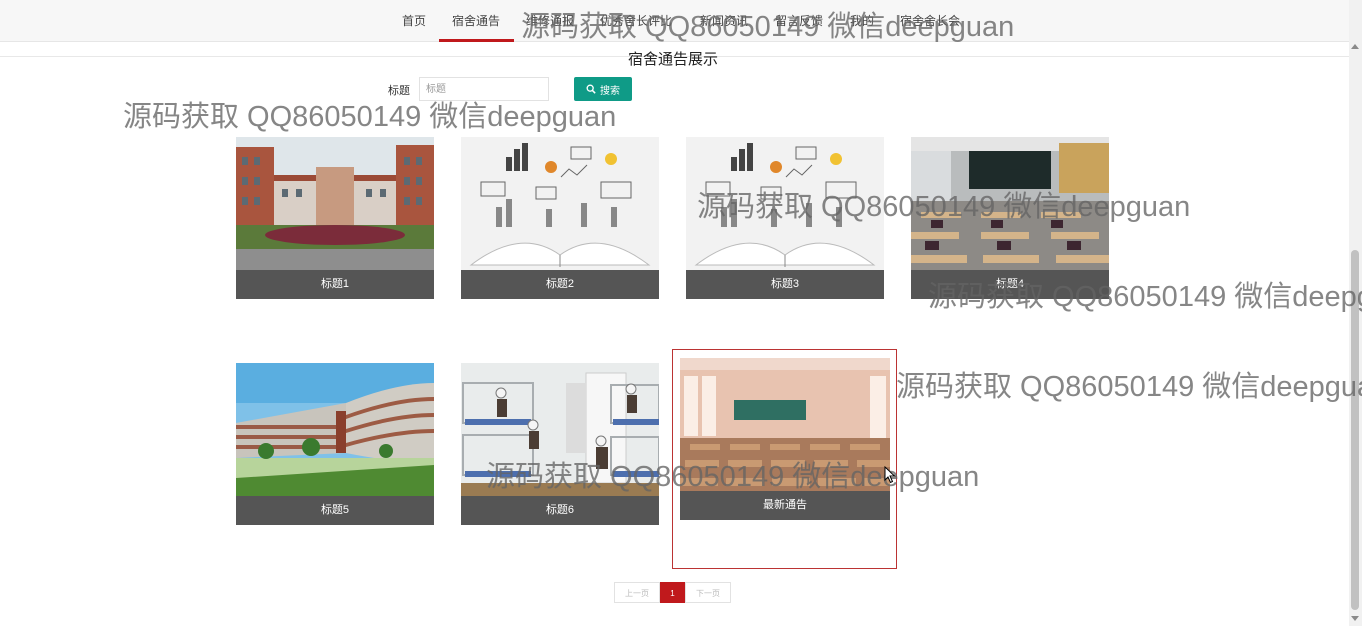 This screenshot has width=1362, height=626. I want to click on campus-image, so click(335, 203).